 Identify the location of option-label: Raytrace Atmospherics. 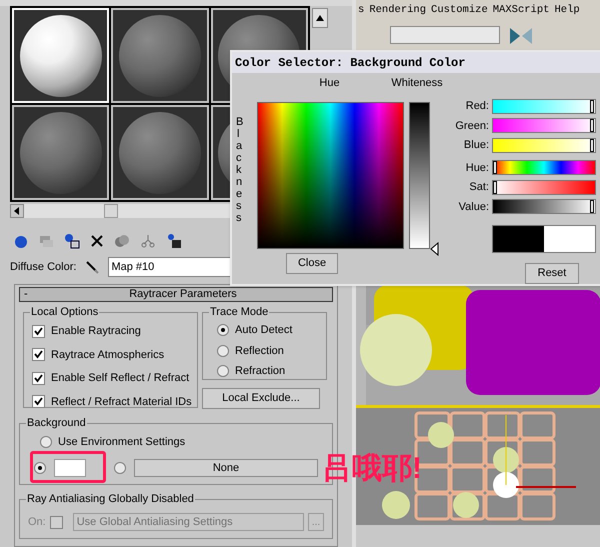
(107, 355).